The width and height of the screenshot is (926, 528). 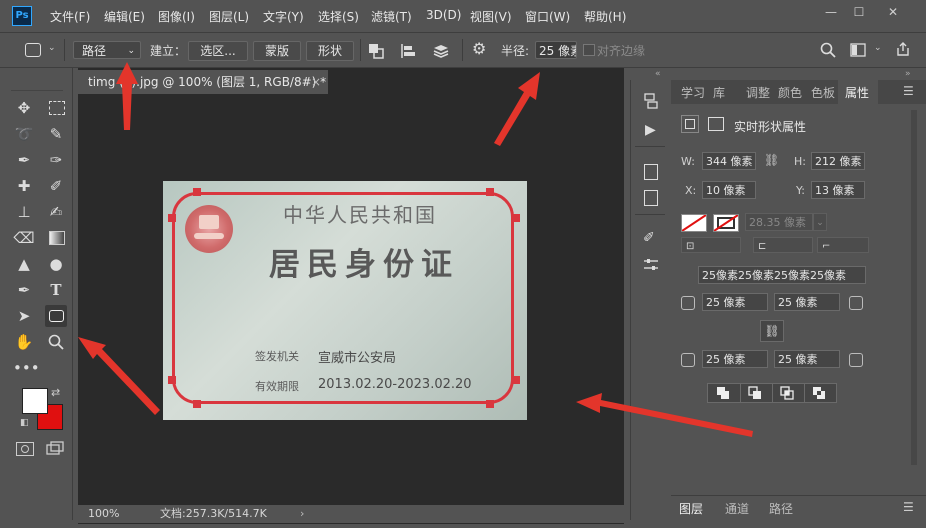 What do you see at coordinates (408, 51) in the screenshot?
I see `path-alignment-icon` at bounding box center [408, 51].